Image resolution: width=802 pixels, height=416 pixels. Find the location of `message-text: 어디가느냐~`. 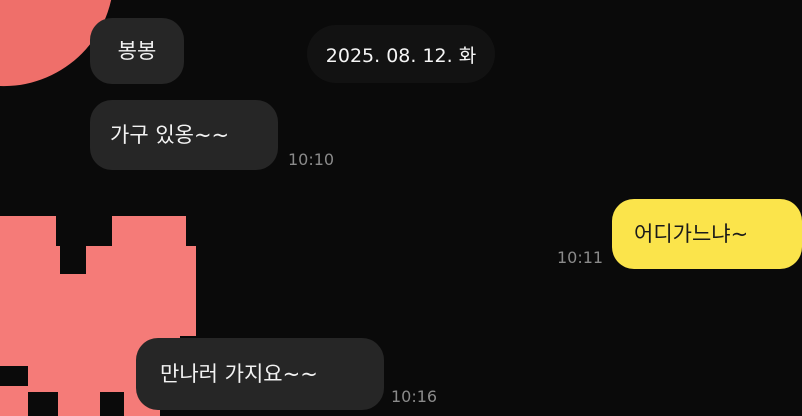

message-text: 어디가느냐~ is located at coordinates (691, 233).